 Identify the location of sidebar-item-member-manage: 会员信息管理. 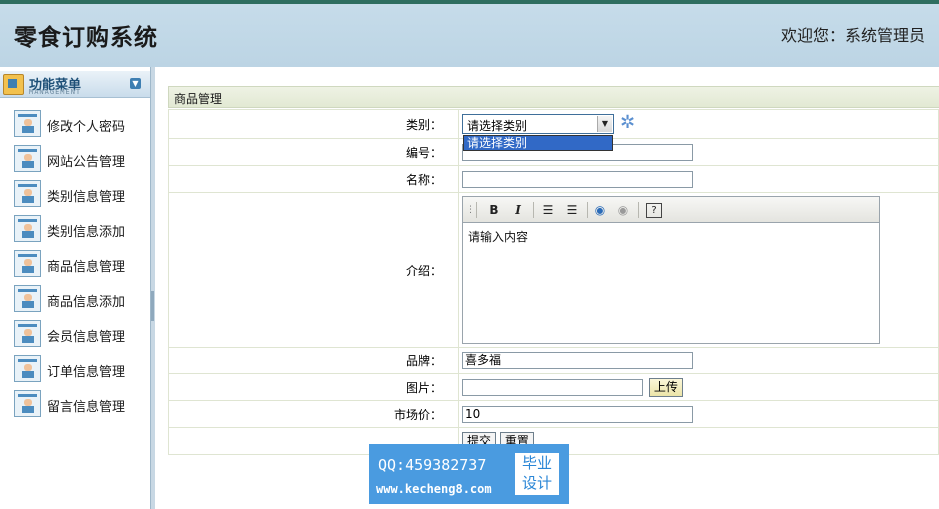
(79, 335).